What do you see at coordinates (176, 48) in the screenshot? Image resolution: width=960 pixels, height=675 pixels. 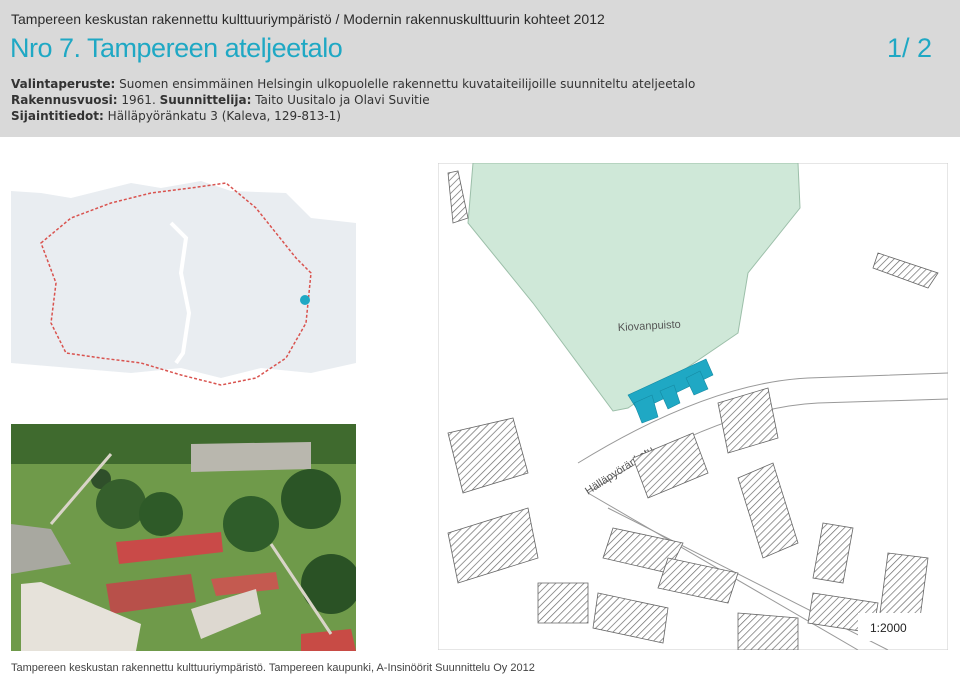 I see `page-title: Nro 7. Tampereen ateljeetalo` at bounding box center [176, 48].